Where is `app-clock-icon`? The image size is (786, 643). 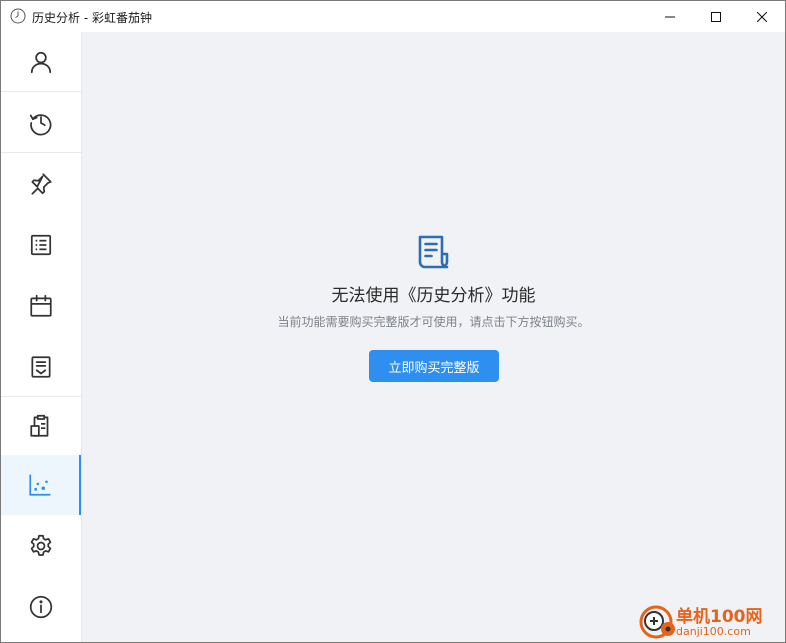 app-clock-icon is located at coordinates (18, 16).